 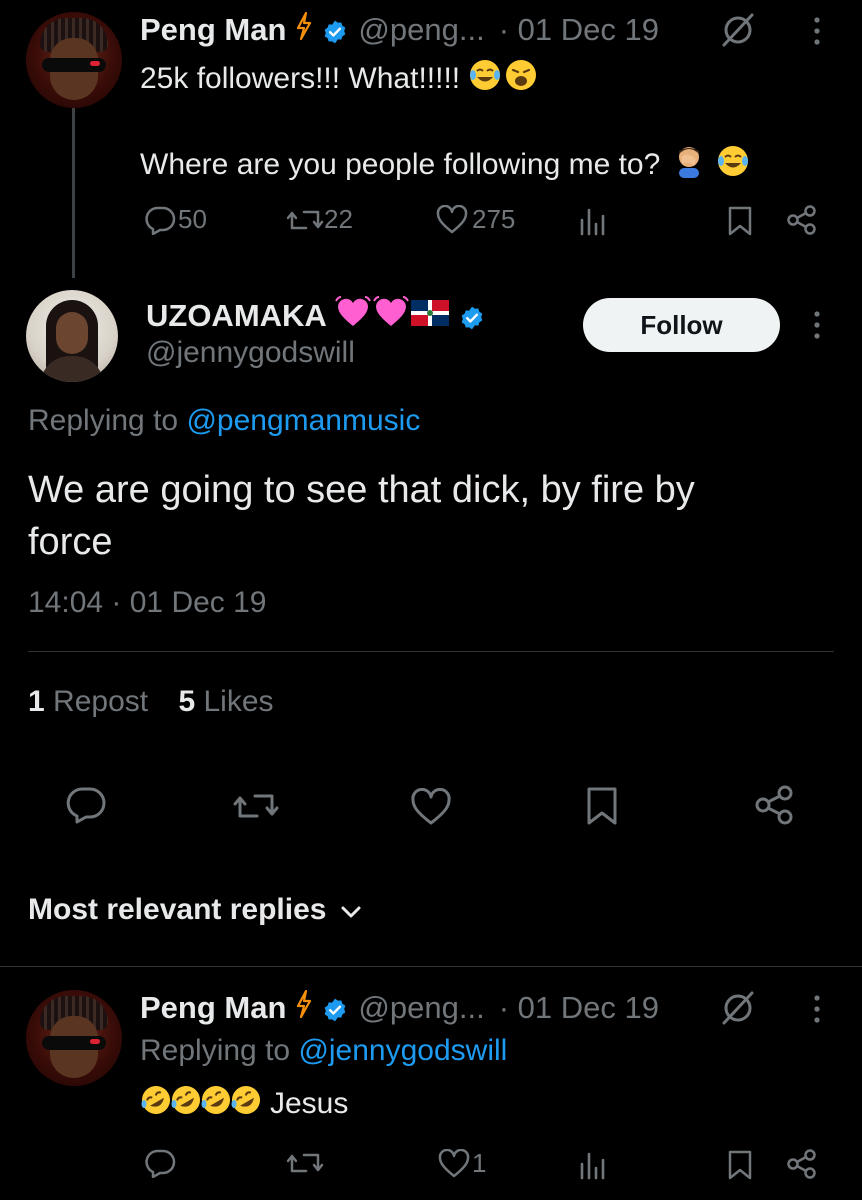 I want to click on reply-icon, so click(x=160, y=220).